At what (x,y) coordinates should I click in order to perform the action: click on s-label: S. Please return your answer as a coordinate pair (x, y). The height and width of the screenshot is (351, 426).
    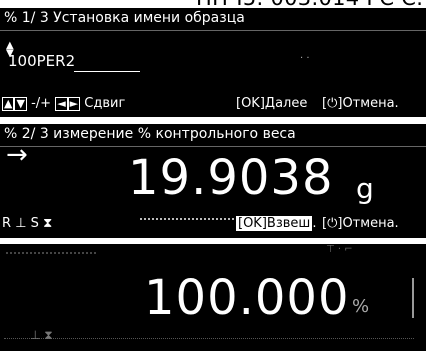
    Looking at the image, I should click on (34, 223).